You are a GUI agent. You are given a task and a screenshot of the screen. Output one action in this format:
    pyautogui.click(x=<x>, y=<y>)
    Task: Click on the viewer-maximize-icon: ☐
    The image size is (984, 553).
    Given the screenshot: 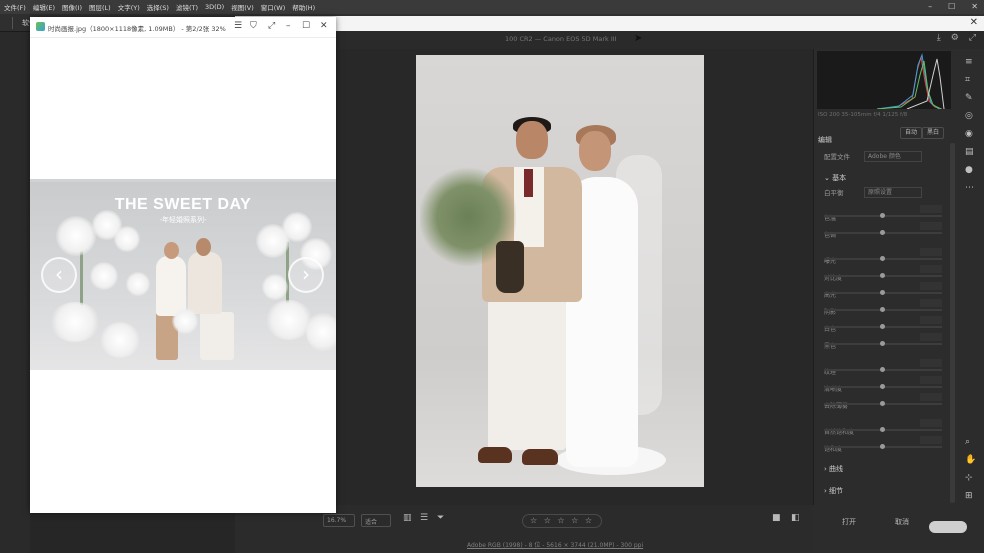 What is the action you would take?
    pyautogui.click(x=306, y=26)
    